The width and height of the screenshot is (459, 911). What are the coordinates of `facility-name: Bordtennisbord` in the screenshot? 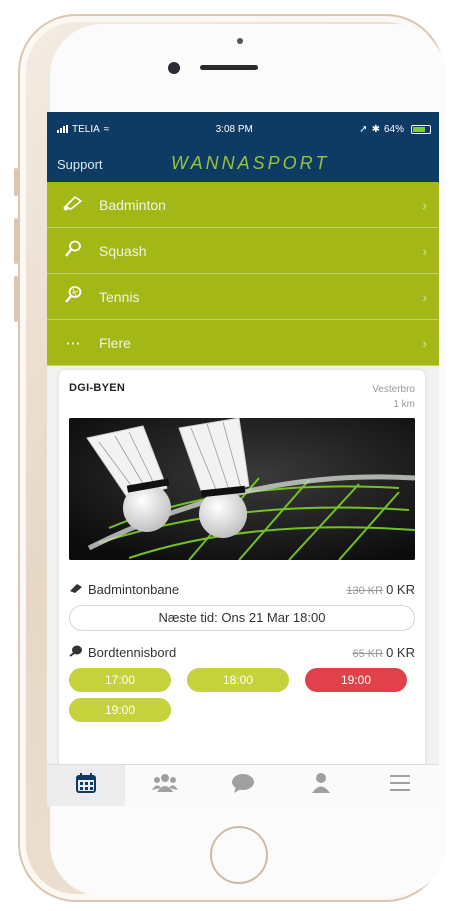 It's located at (132, 652).